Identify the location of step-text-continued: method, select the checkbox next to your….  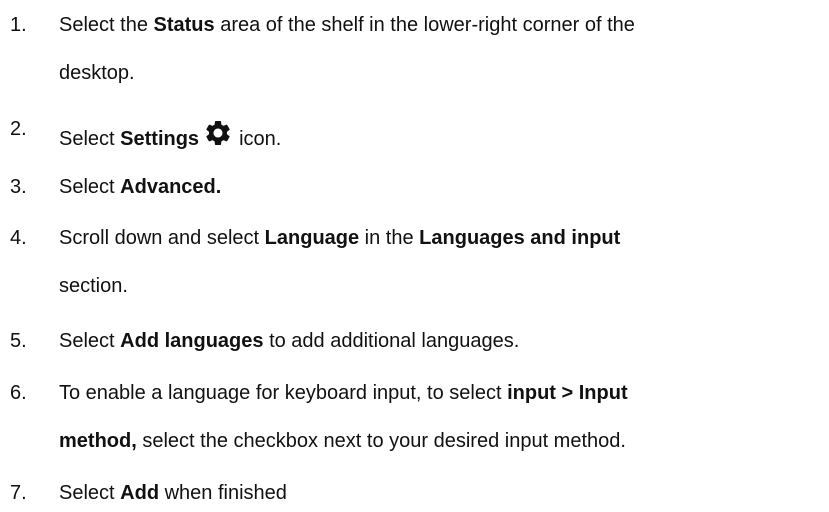
(342, 441).